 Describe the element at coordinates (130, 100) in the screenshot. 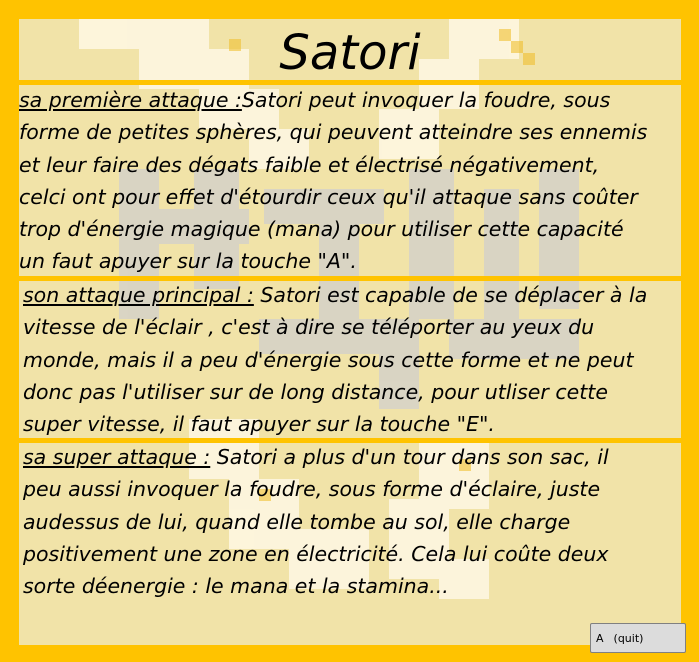

I see `section-label: sa première attaque :` at that location.